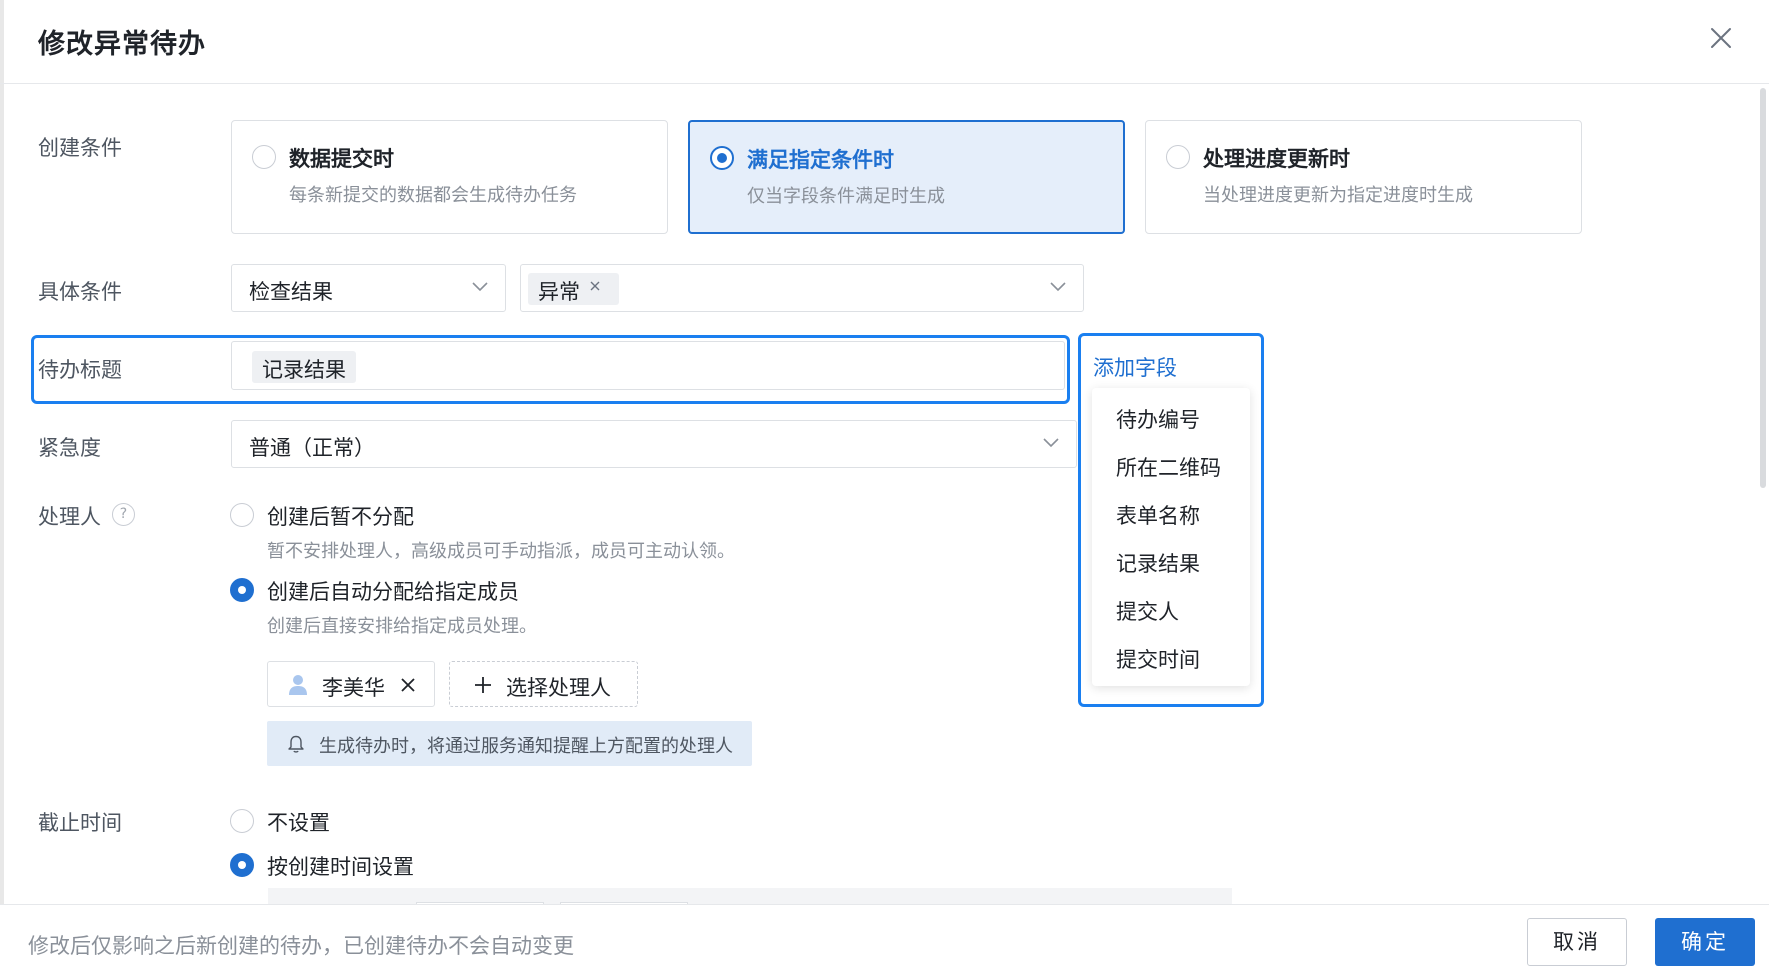  Describe the element at coordinates (69, 517) in the screenshot. I see `handler-label: 处理人` at that location.